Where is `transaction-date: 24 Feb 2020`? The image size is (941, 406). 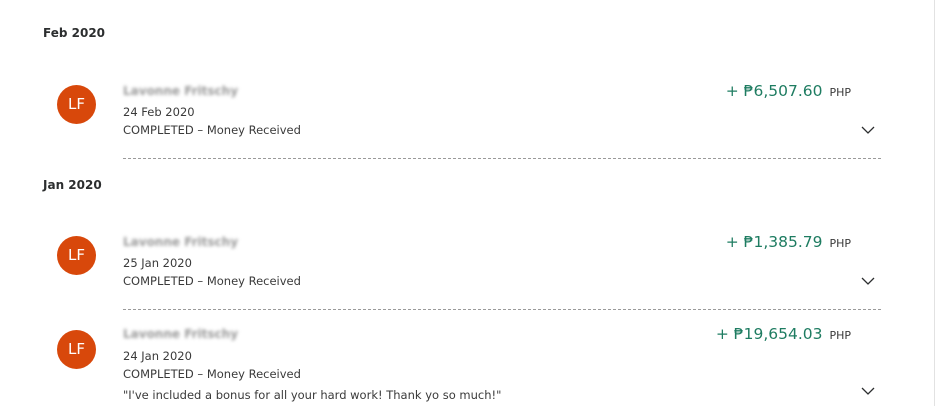 transaction-date: 24 Feb 2020 is located at coordinates (159, 112).